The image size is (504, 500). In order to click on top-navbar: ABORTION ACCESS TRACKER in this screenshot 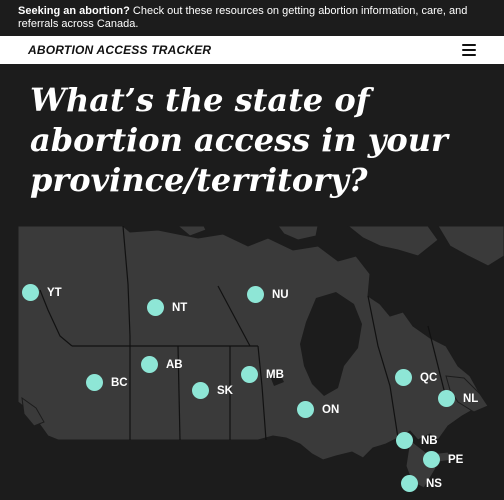, I will do `click(252, 50)`.